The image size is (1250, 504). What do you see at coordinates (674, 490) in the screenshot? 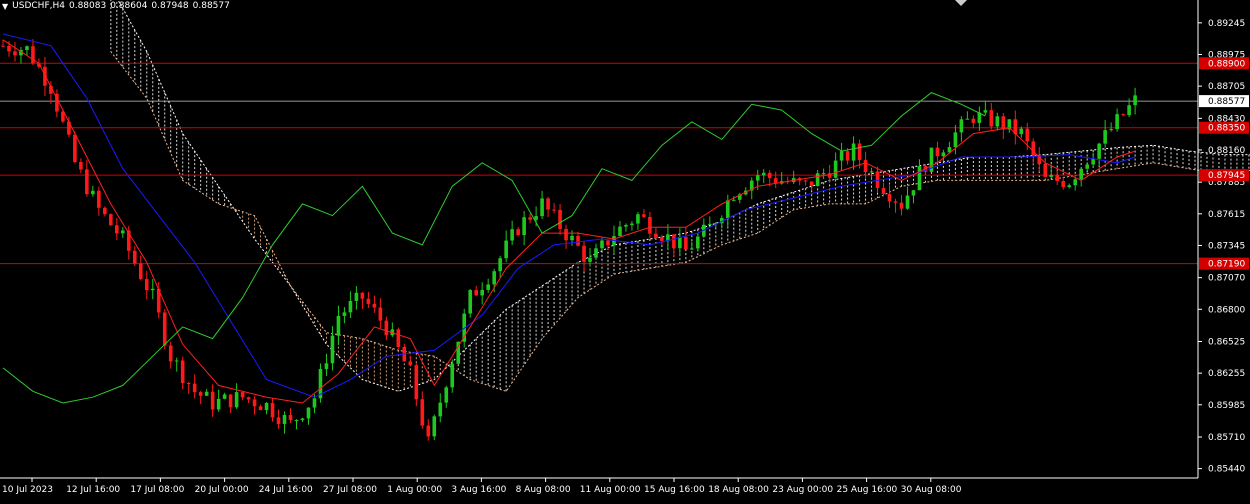
I see `time-tick-label: 15 Aug 16:00` at bounding box center [674, 490].